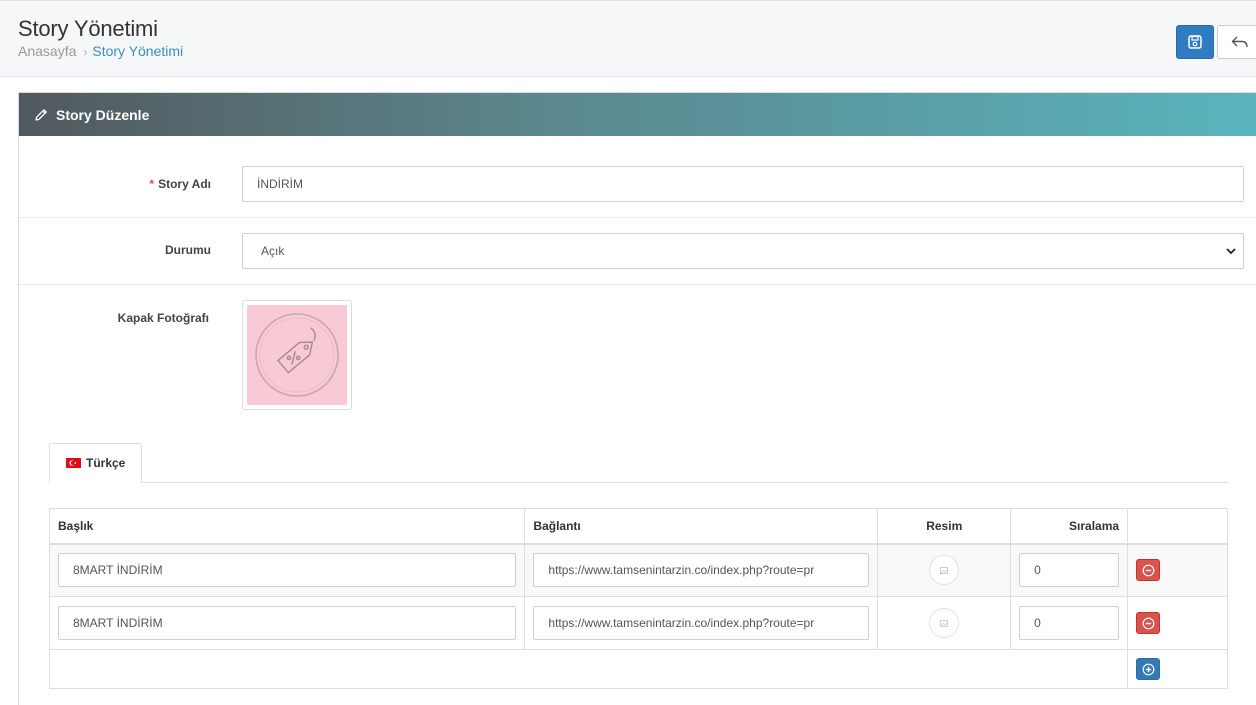  What do you see at coordinates (944, 526) in the screenshot?
I see `column-header-image: Resim` at bounding box center [944, 526].